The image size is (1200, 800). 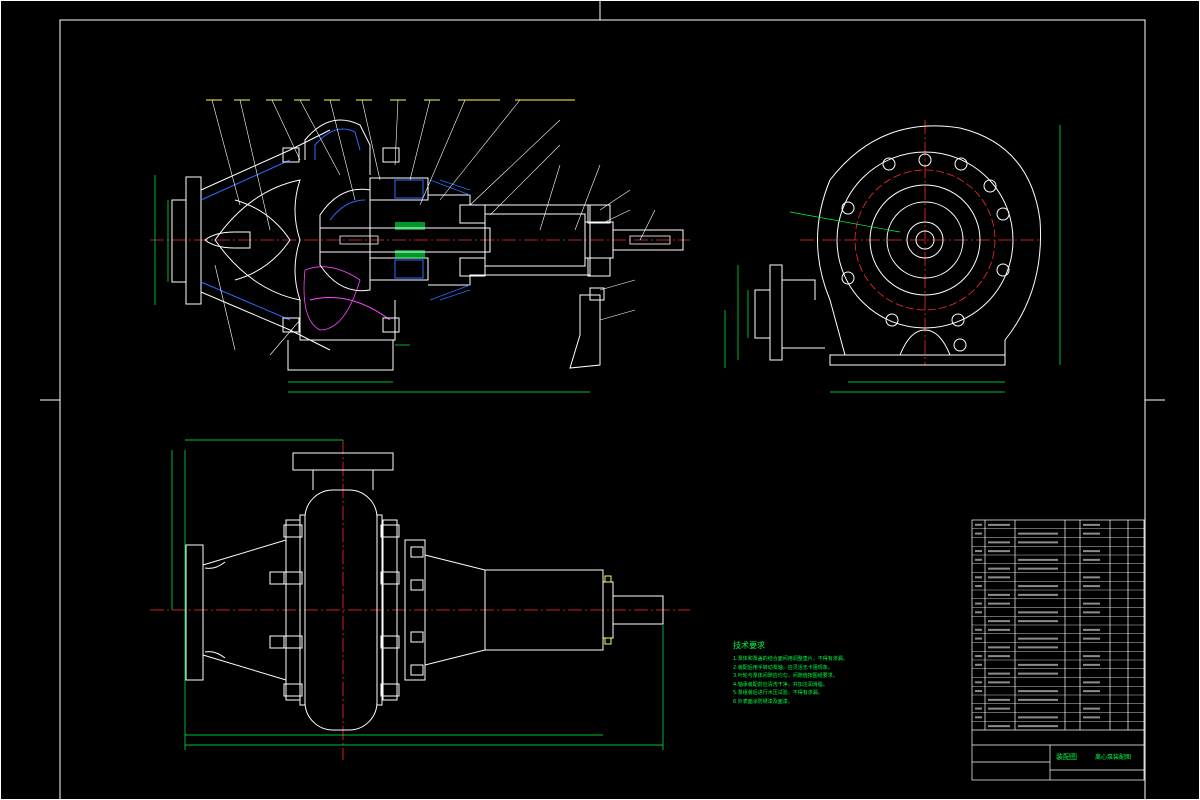 I want to click on requirement-line: 2.装配后用手转动泵轴，应灵活无卡阻现象。, so click(x=783, y=667).